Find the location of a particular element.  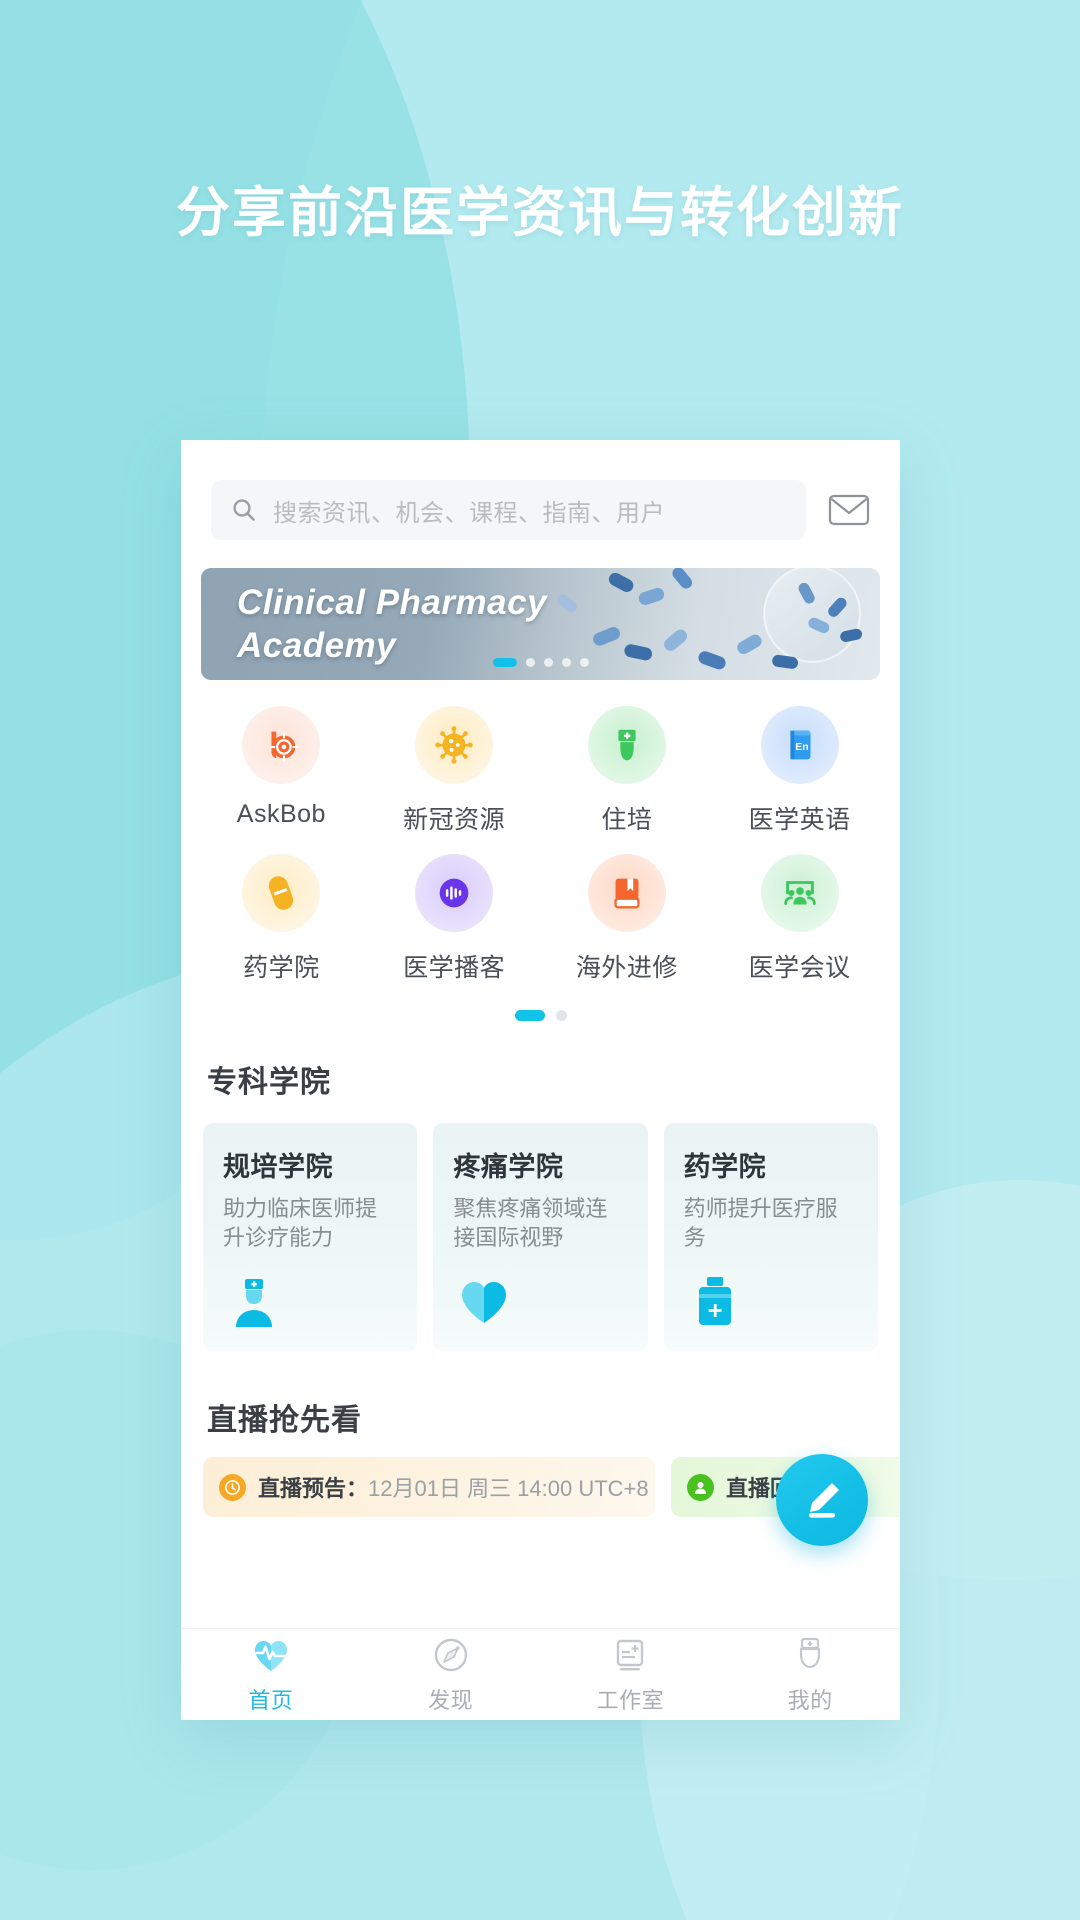

doctor-avatar-icon is located at coordinates (810, 1652).